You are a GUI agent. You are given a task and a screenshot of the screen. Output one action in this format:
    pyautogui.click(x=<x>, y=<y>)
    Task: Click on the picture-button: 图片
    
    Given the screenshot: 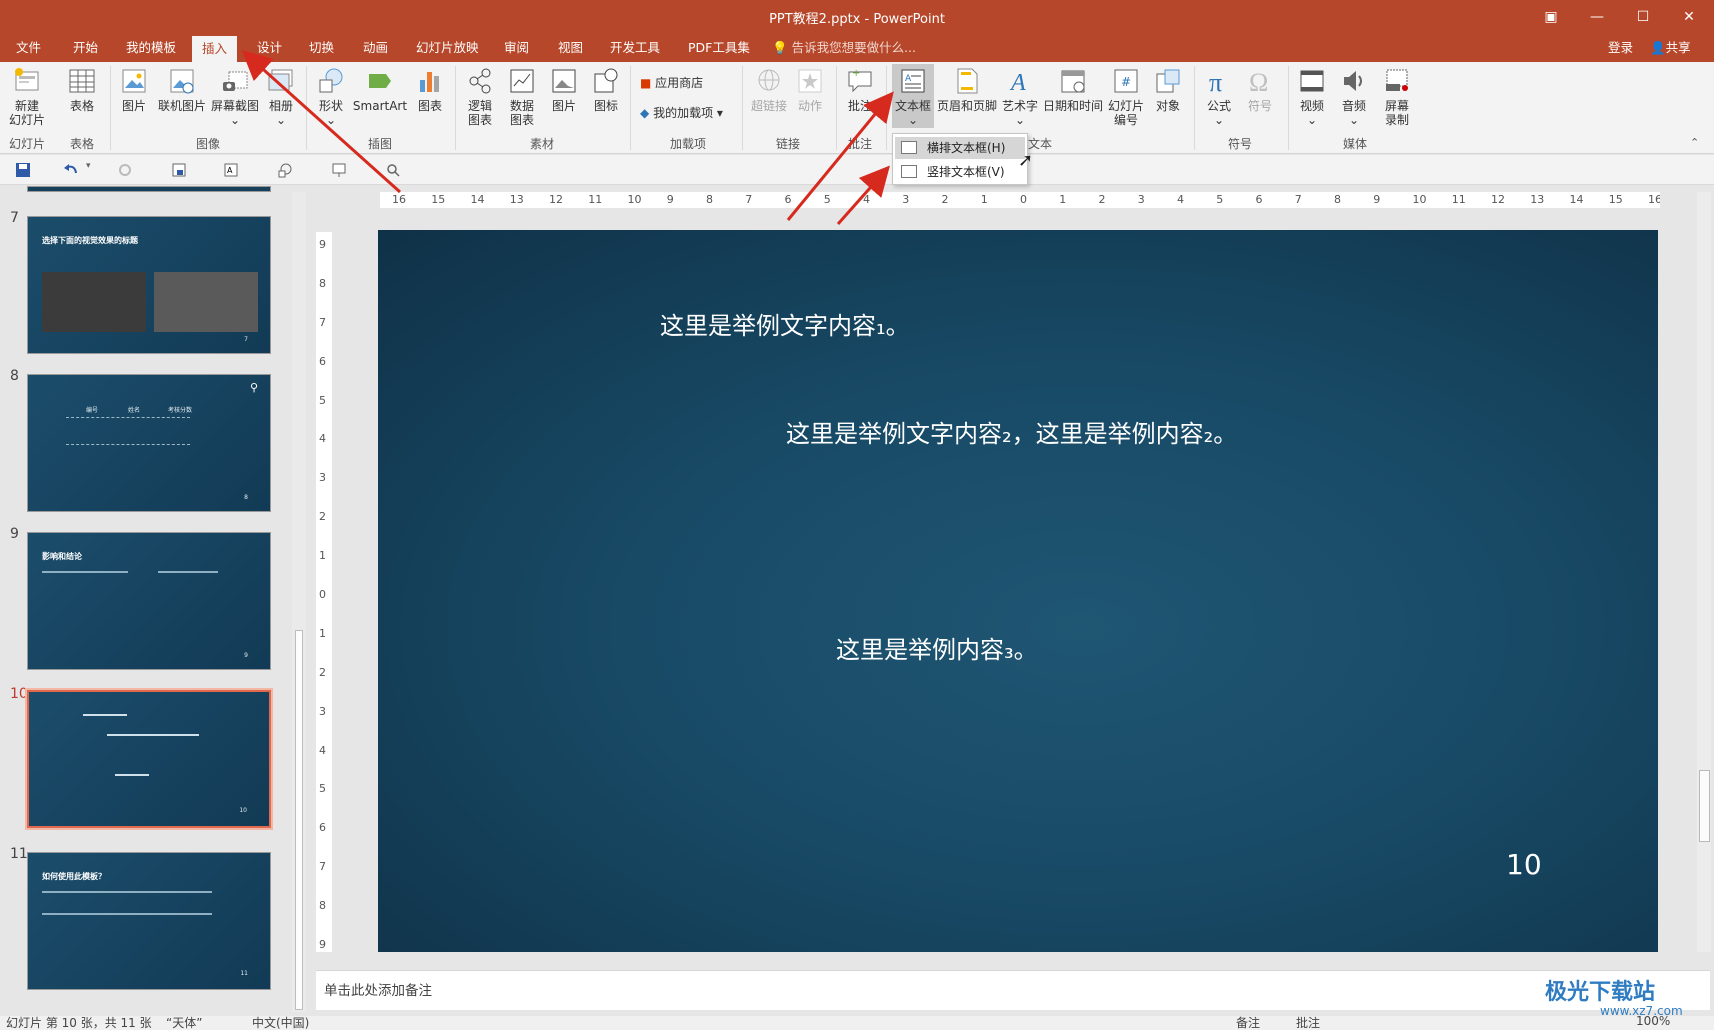 What is the action you would take?
    pyautogui.click(x=134, y=88)
    